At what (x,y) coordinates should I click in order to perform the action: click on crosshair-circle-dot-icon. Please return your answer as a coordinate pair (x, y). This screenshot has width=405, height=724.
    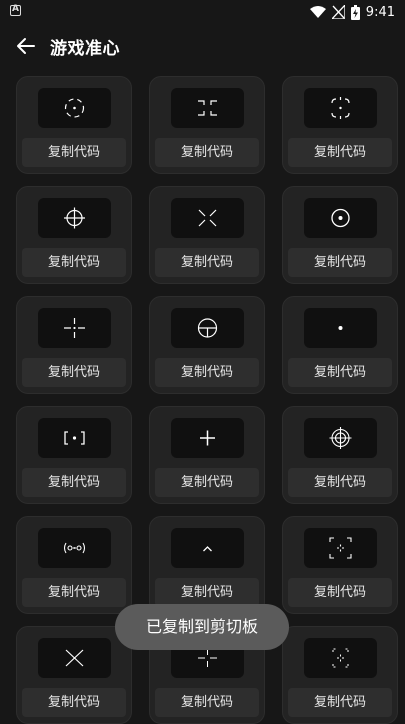
    Looking at the image, I should click on (340, 218).